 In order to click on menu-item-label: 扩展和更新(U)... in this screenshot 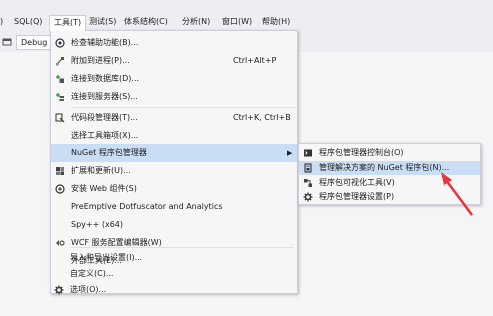, I will do `click(101, 170)`.